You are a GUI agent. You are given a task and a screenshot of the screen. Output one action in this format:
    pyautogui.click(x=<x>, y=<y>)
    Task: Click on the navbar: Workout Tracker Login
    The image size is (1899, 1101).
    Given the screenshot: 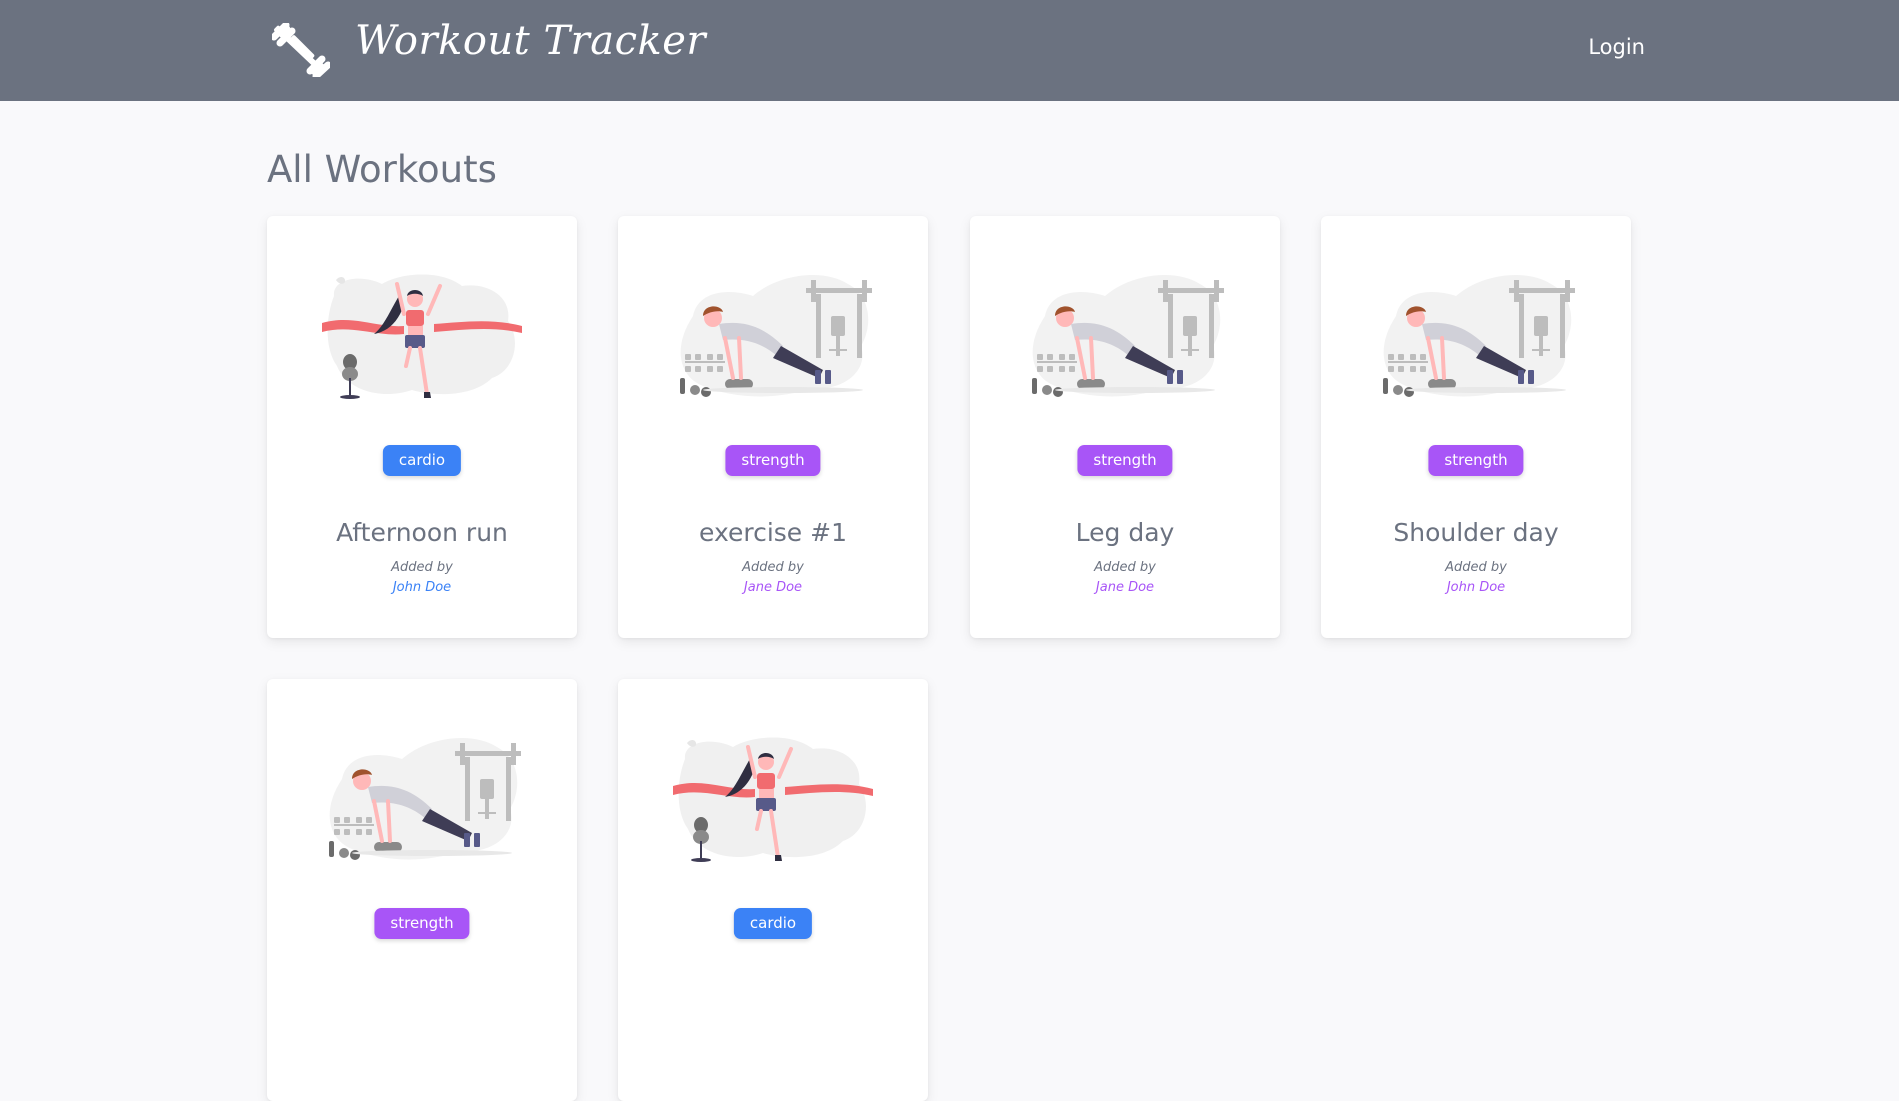 What is the action you would take?
    pyautogui.click(x=949, y=50)
    